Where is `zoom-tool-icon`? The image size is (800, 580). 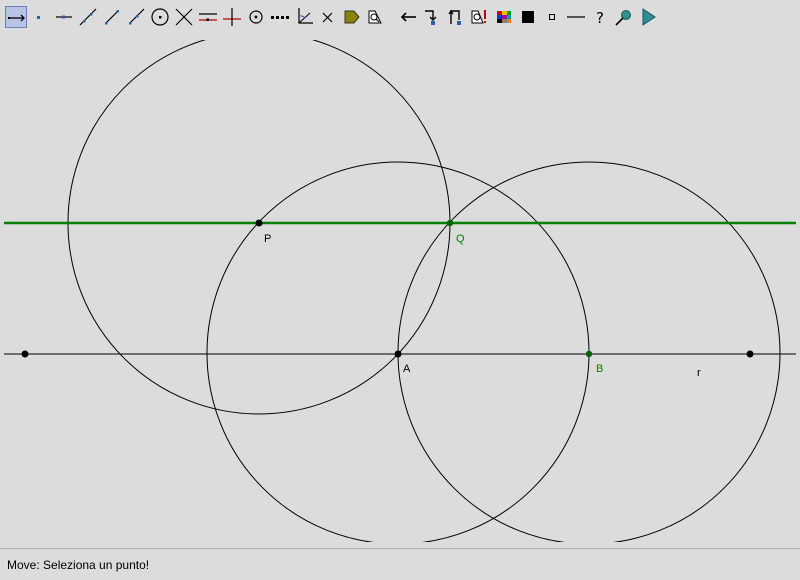
zoom-tool-icon is located at coordinates (624, 17).